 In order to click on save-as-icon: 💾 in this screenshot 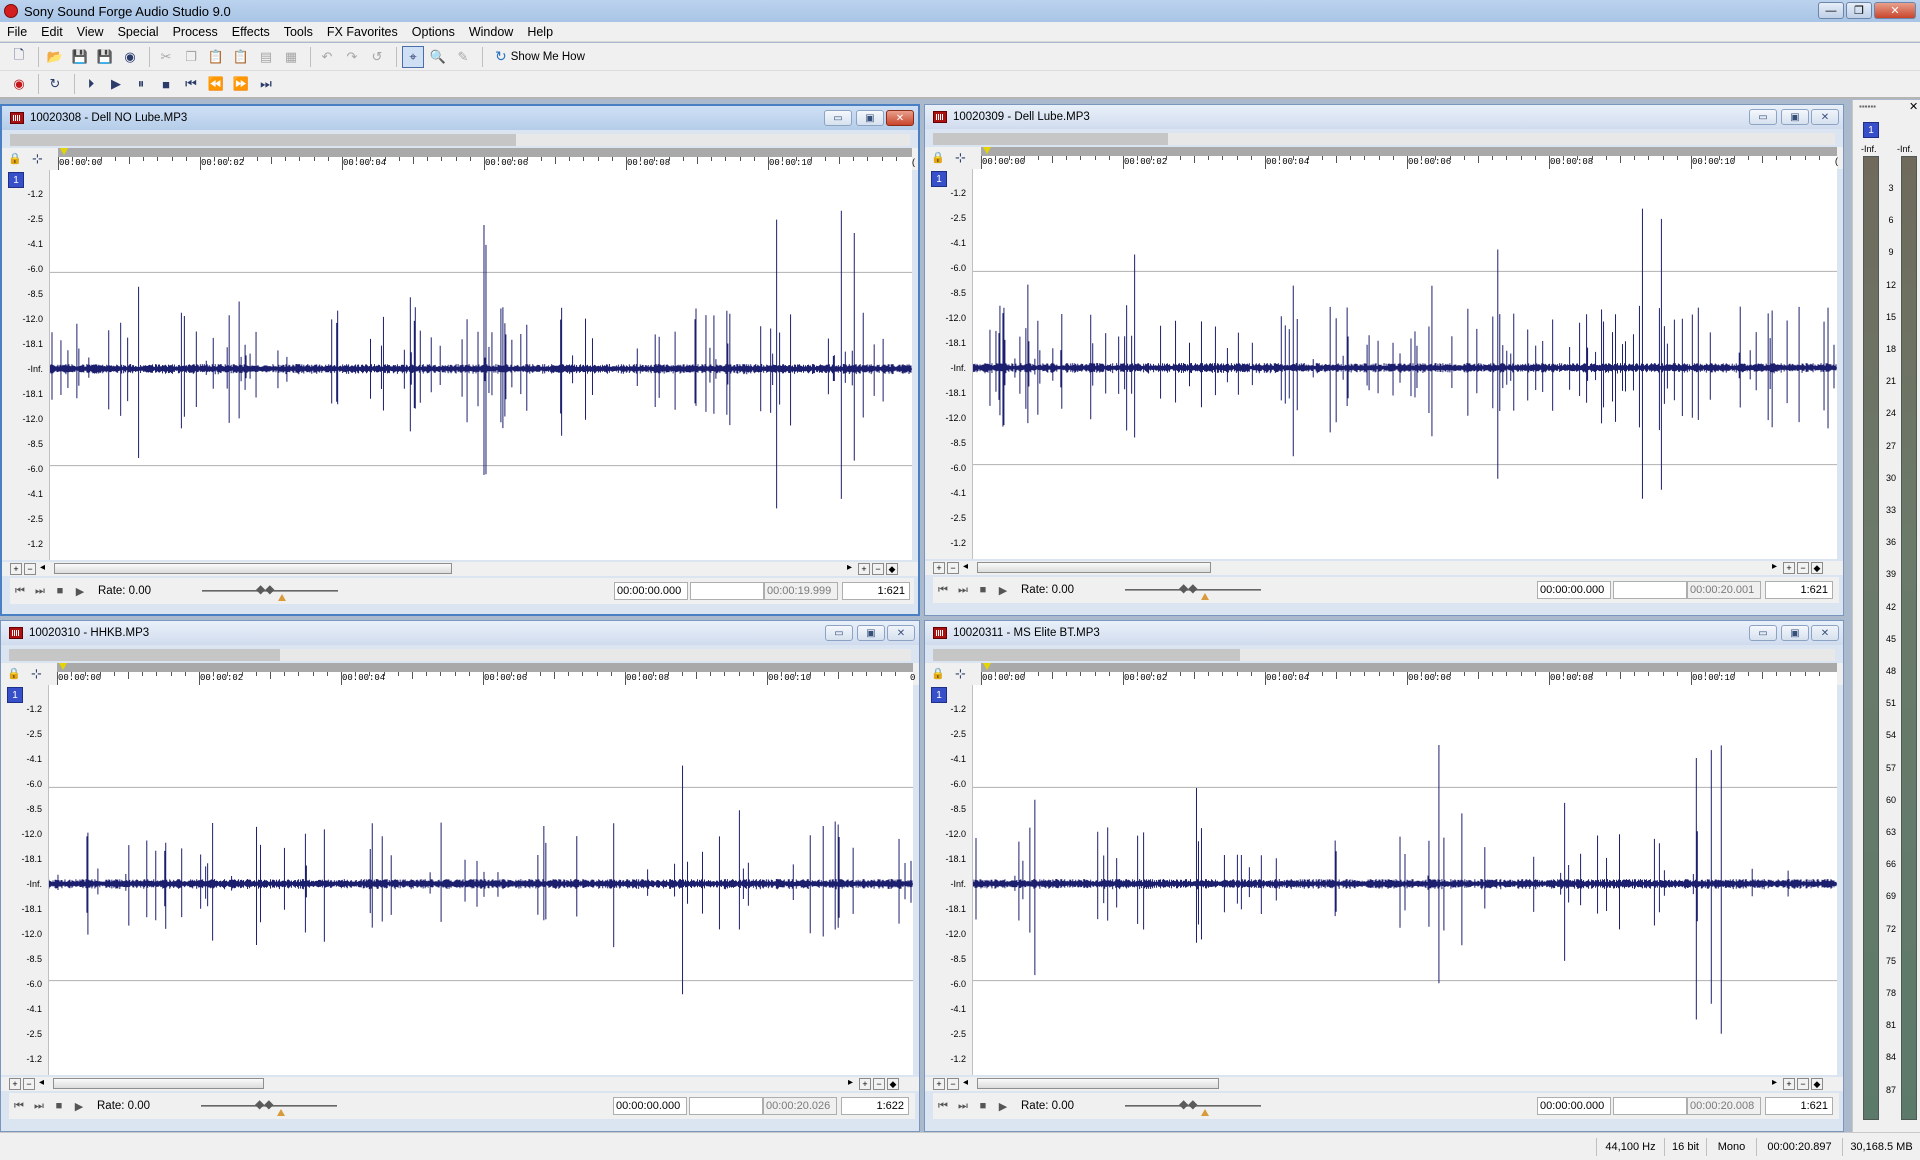, I will do `click(105, 57)`.